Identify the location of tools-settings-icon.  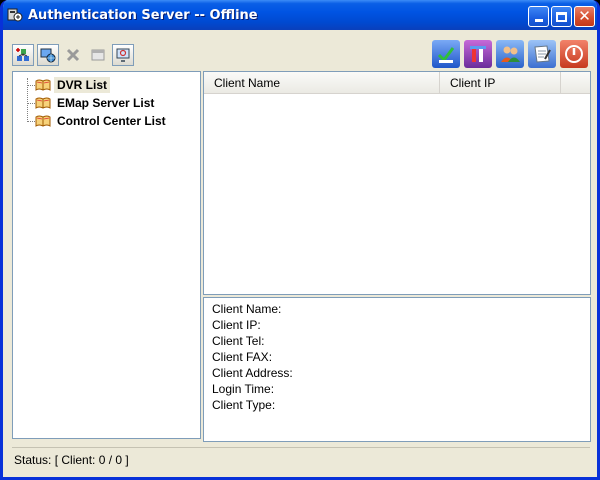
(478, 54).